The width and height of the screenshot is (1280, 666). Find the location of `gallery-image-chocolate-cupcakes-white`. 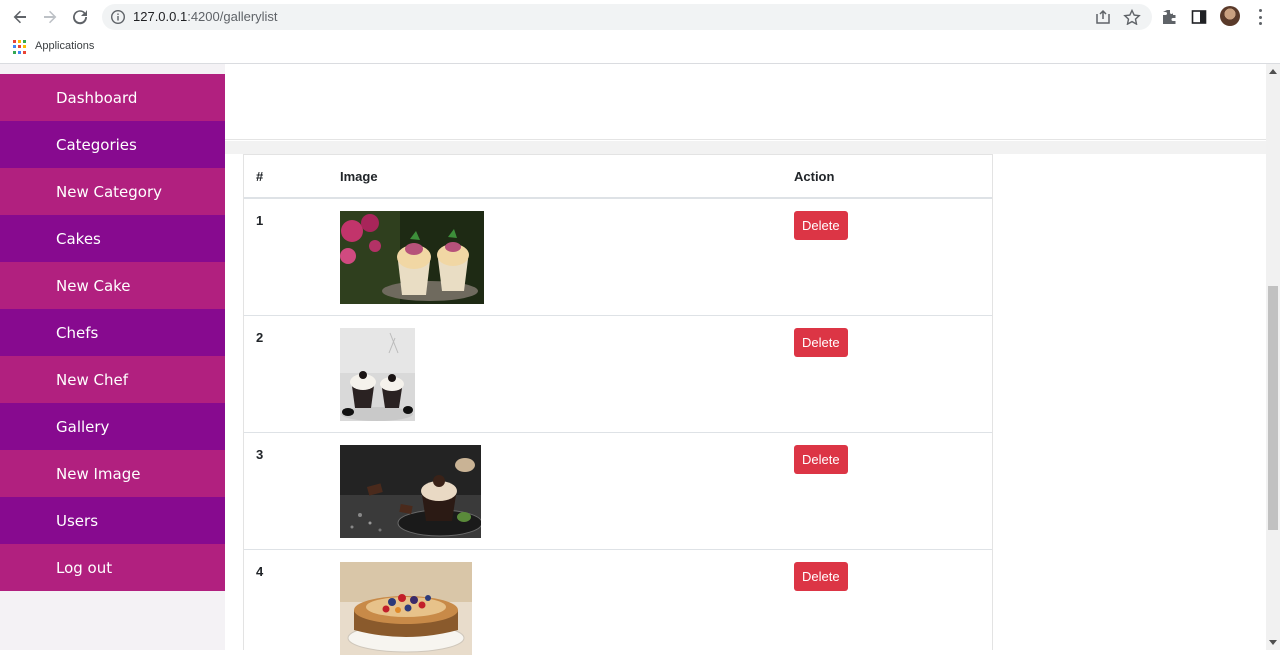

gallery-image-chocolate-cupcakes-white is located at coordinates (377, 374).